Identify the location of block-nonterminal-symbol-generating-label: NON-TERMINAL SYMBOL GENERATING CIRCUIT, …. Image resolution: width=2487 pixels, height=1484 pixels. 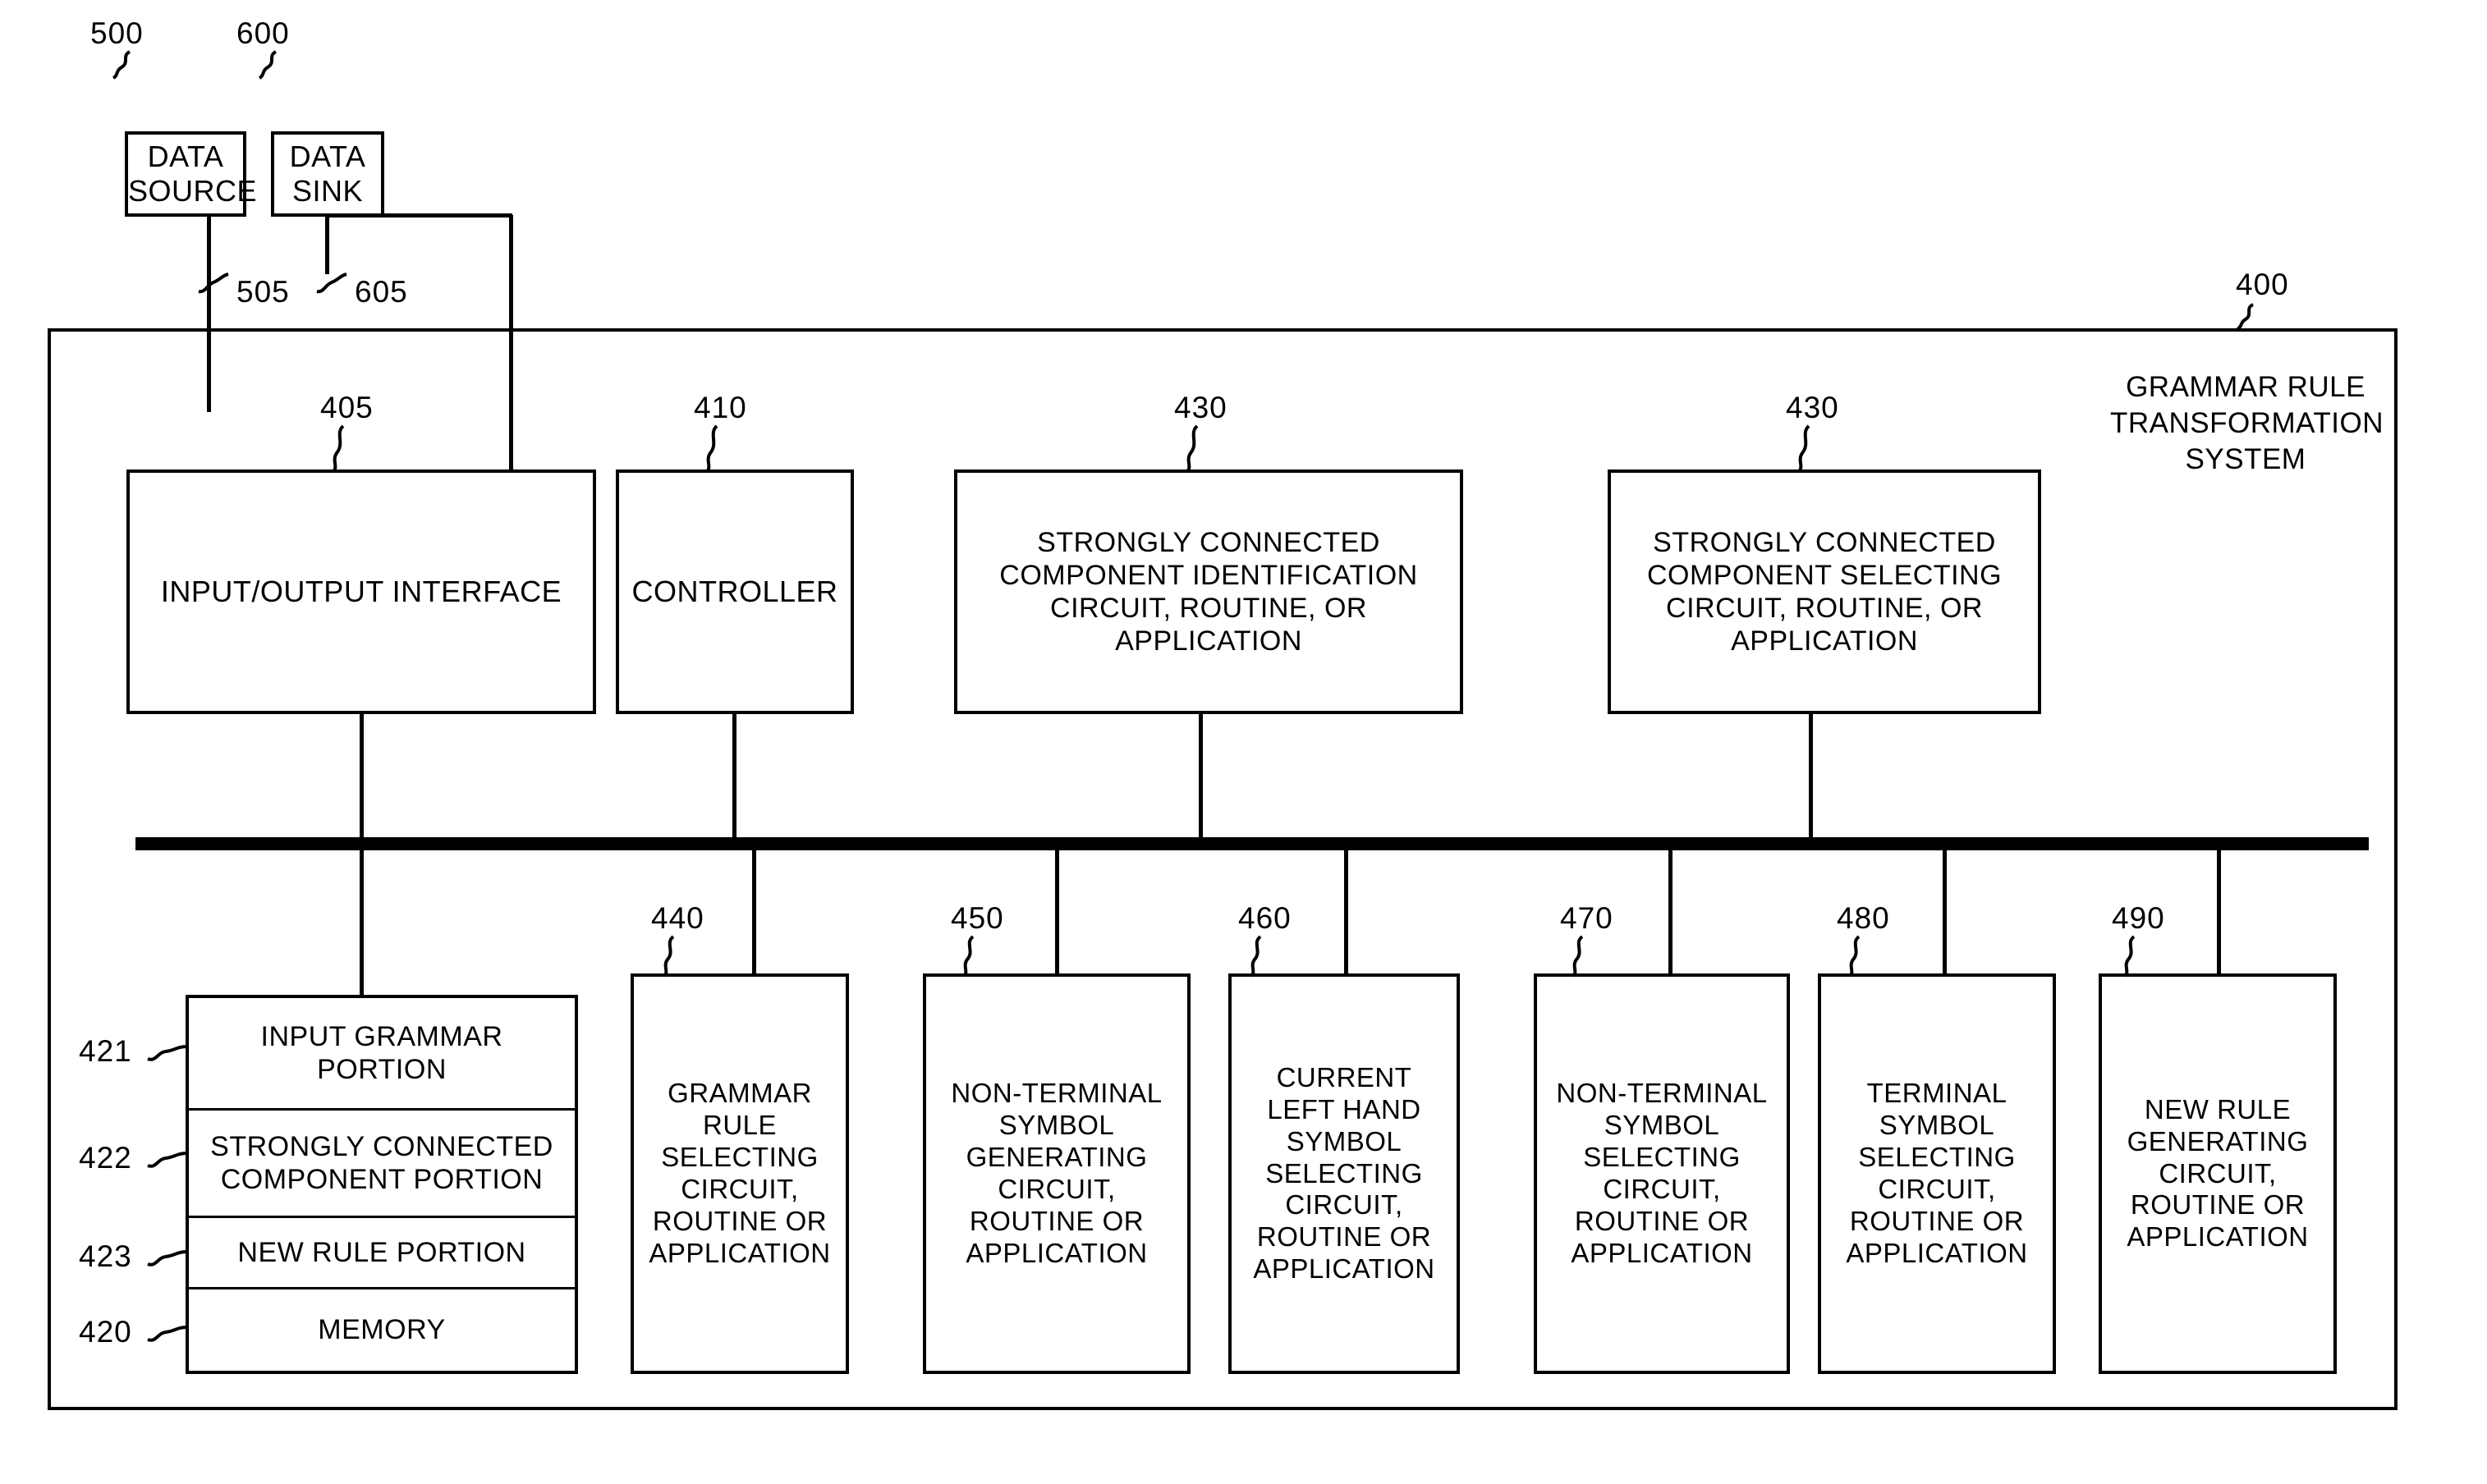
(1057, 1173).